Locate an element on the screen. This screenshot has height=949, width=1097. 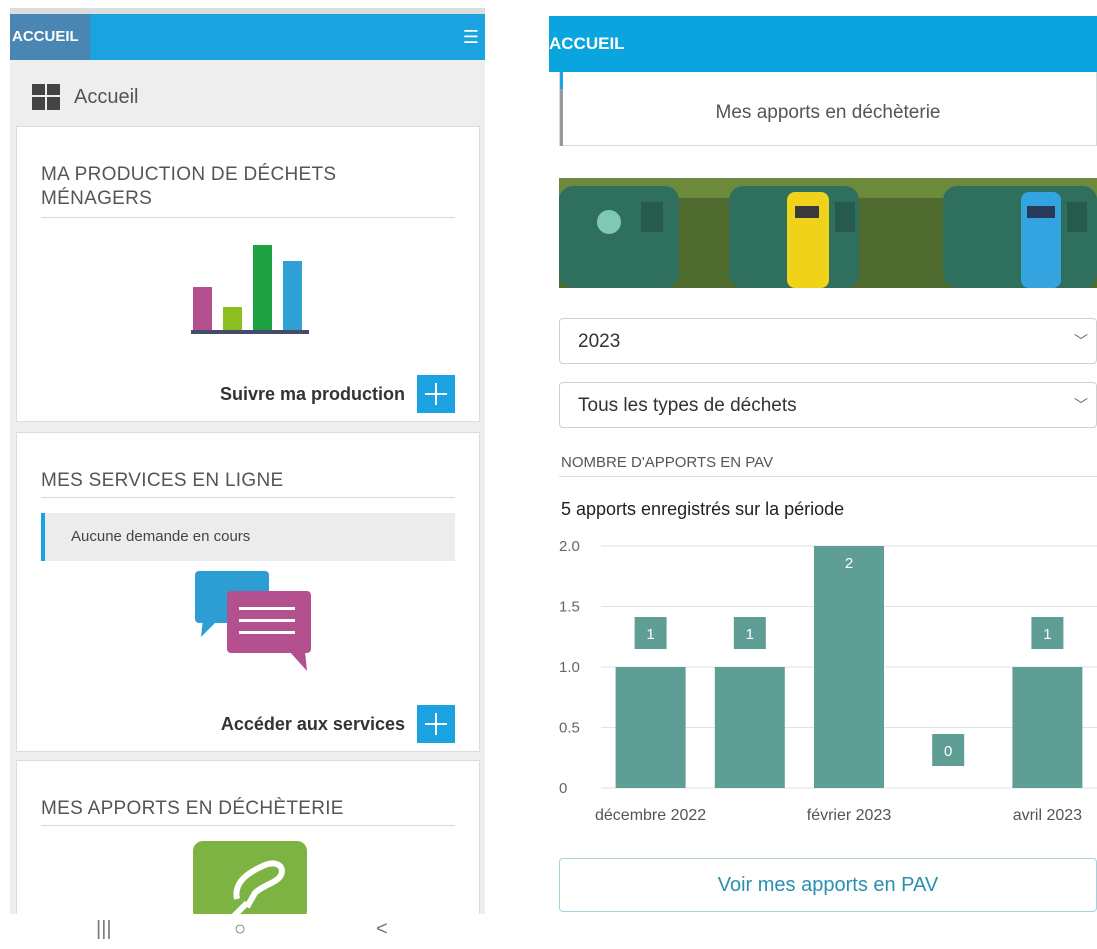
menu-icon: ☰ is located at coordinates (471, 37).